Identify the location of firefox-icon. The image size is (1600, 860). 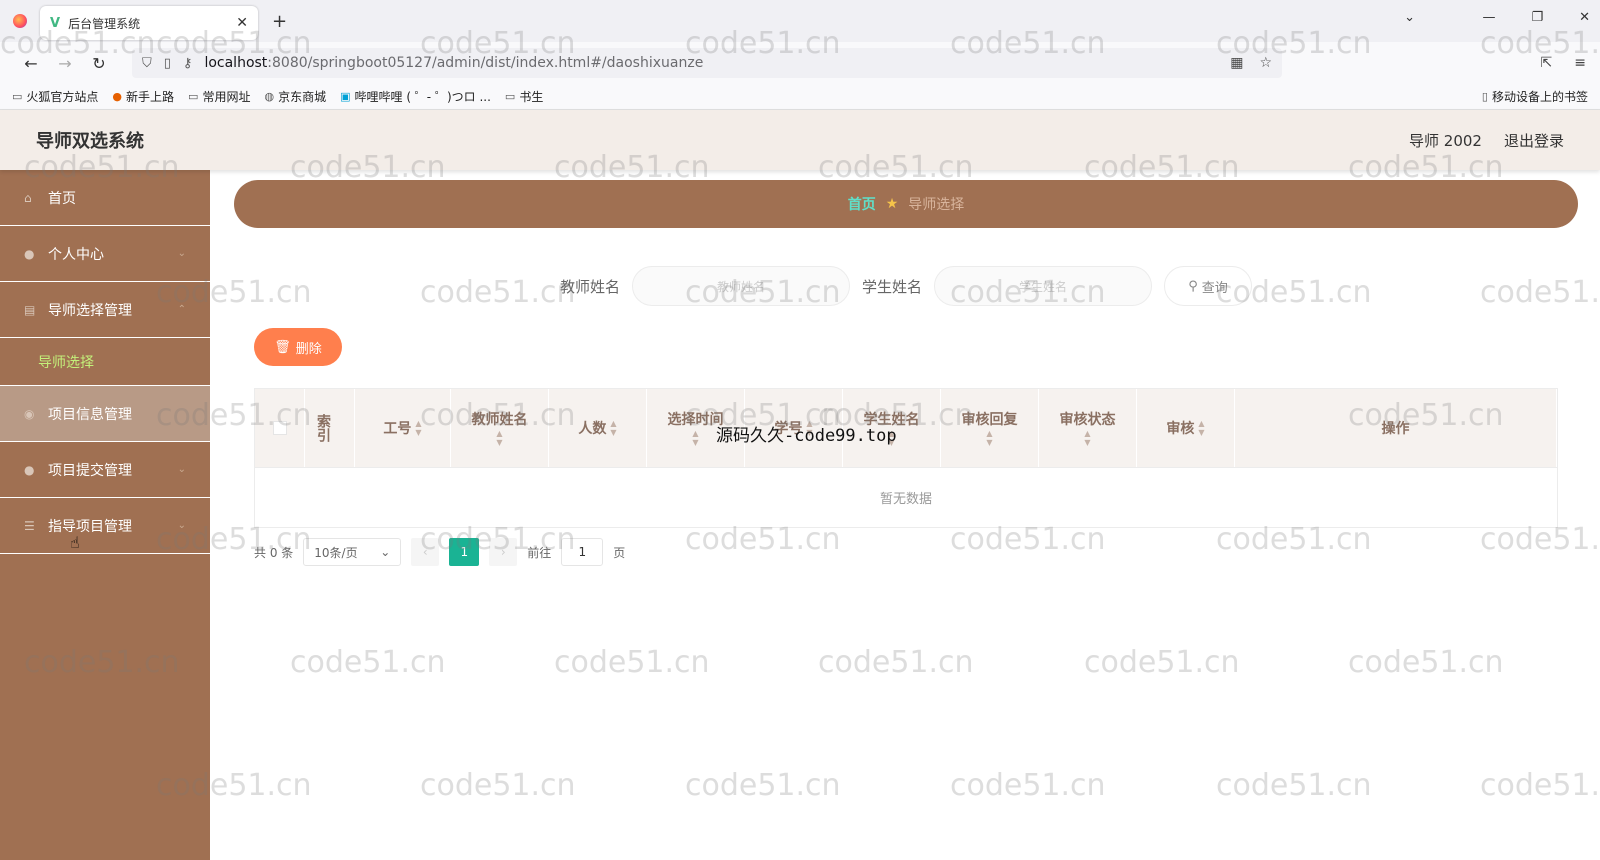
(20, 21).